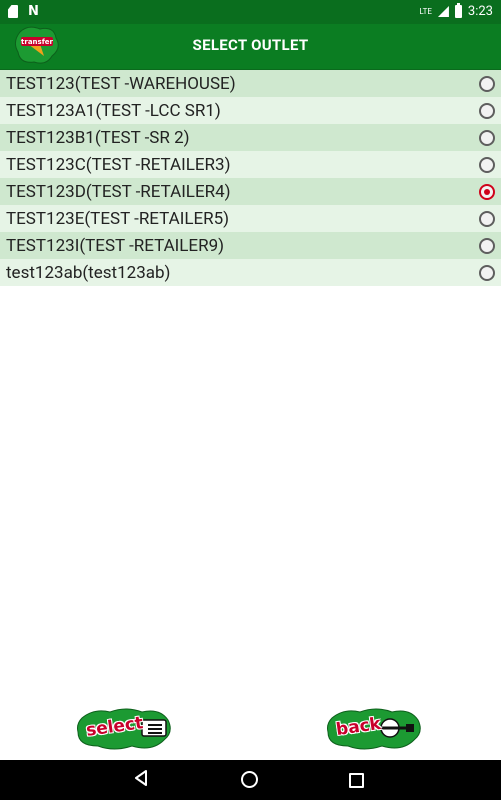 This screenshot has height=800, width=501. What do you see at coordinates (374, 729) in the screenshot?
I see `back-button: back` at bounding box center [374, 729].